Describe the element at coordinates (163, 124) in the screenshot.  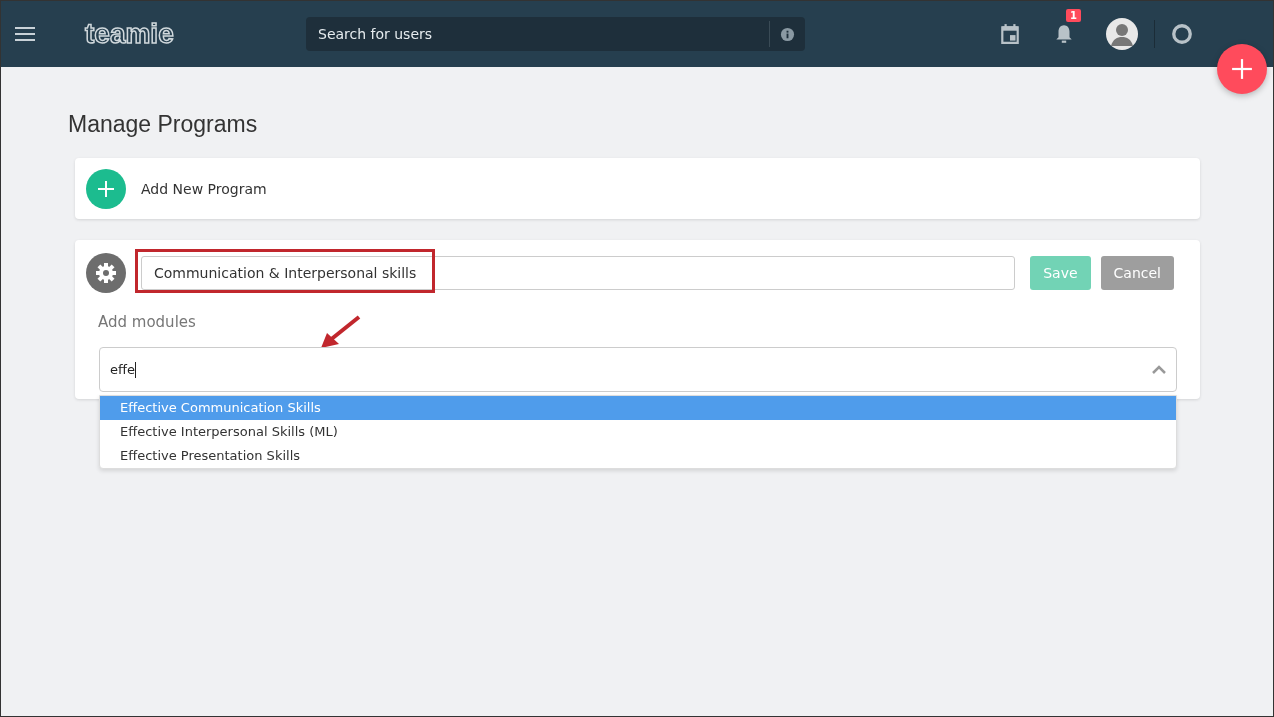
I see `page-title: Manage Programs` at that location.